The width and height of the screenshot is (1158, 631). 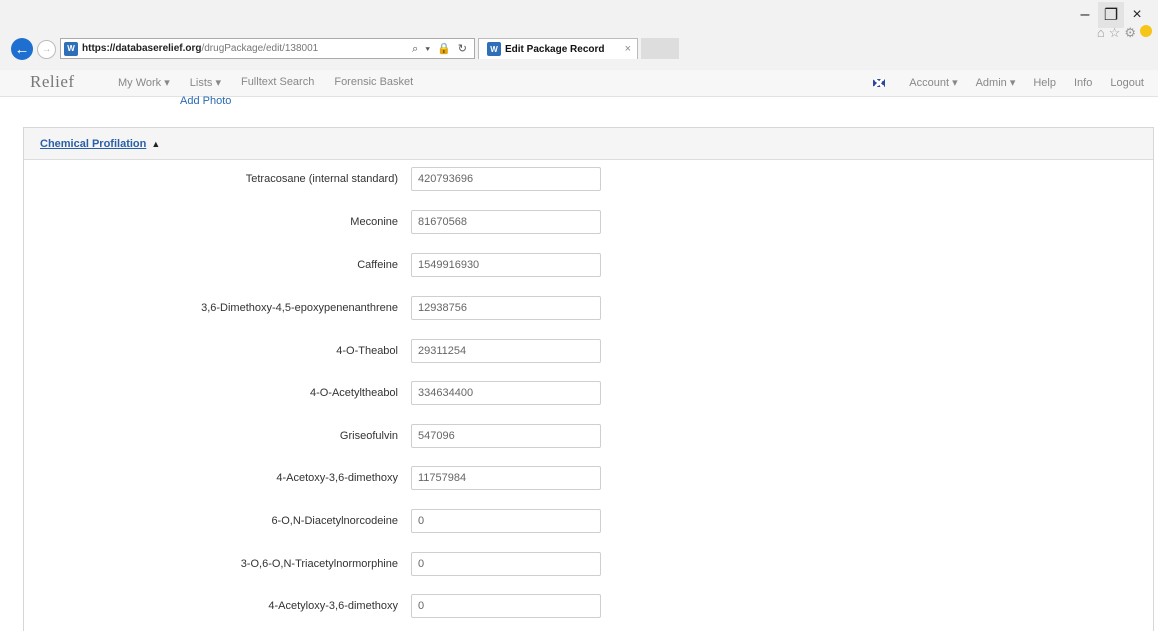 I want to click on field-row: Caffeine, so click(x=589, y=265).